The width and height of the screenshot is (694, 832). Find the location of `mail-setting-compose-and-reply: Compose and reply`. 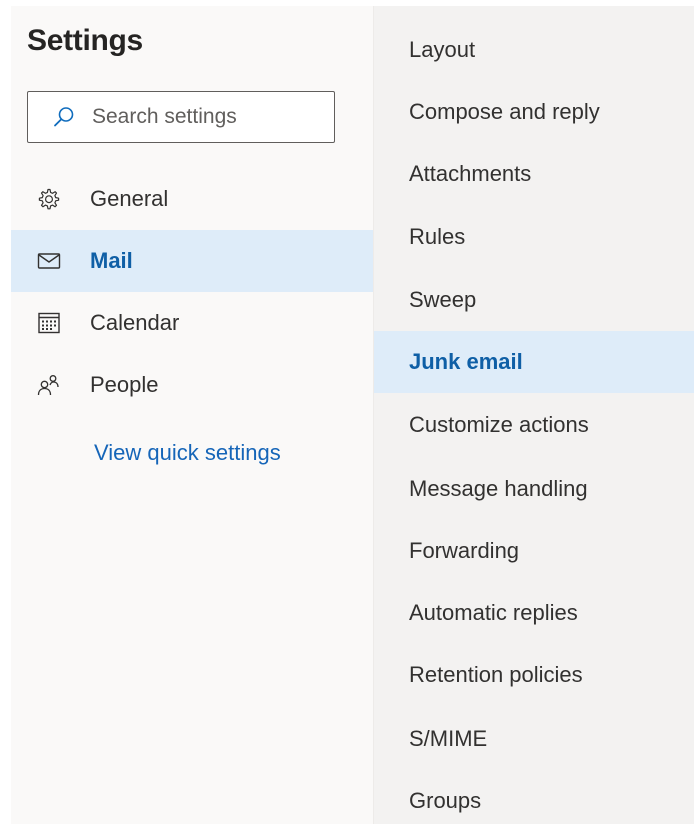

mail-setting-compose-and-reply: Compose and reply is located at coordinates (534, 112).